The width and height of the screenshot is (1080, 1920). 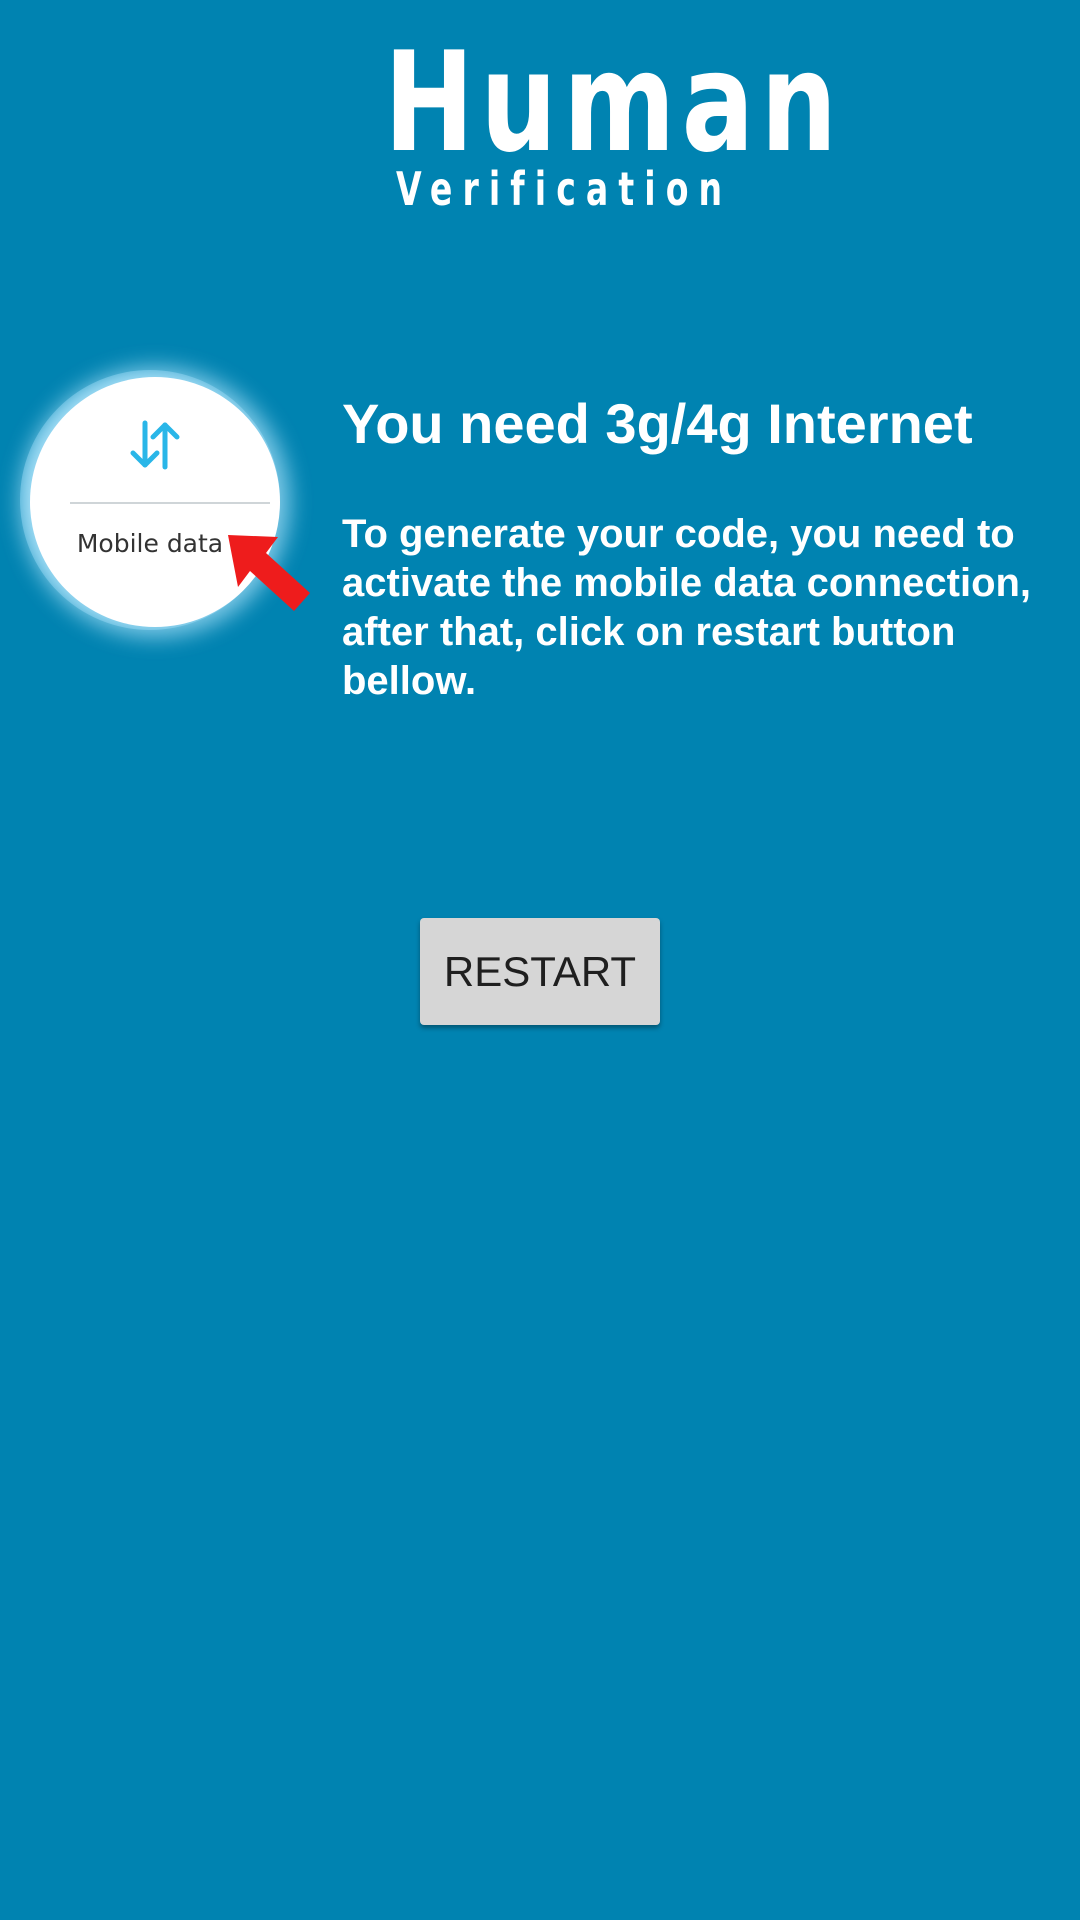 What do you see at coordinates (160, 495) in the screenshot?
I see `mobile-data-illustration: Mobile data` at bounding box center [160, 495].